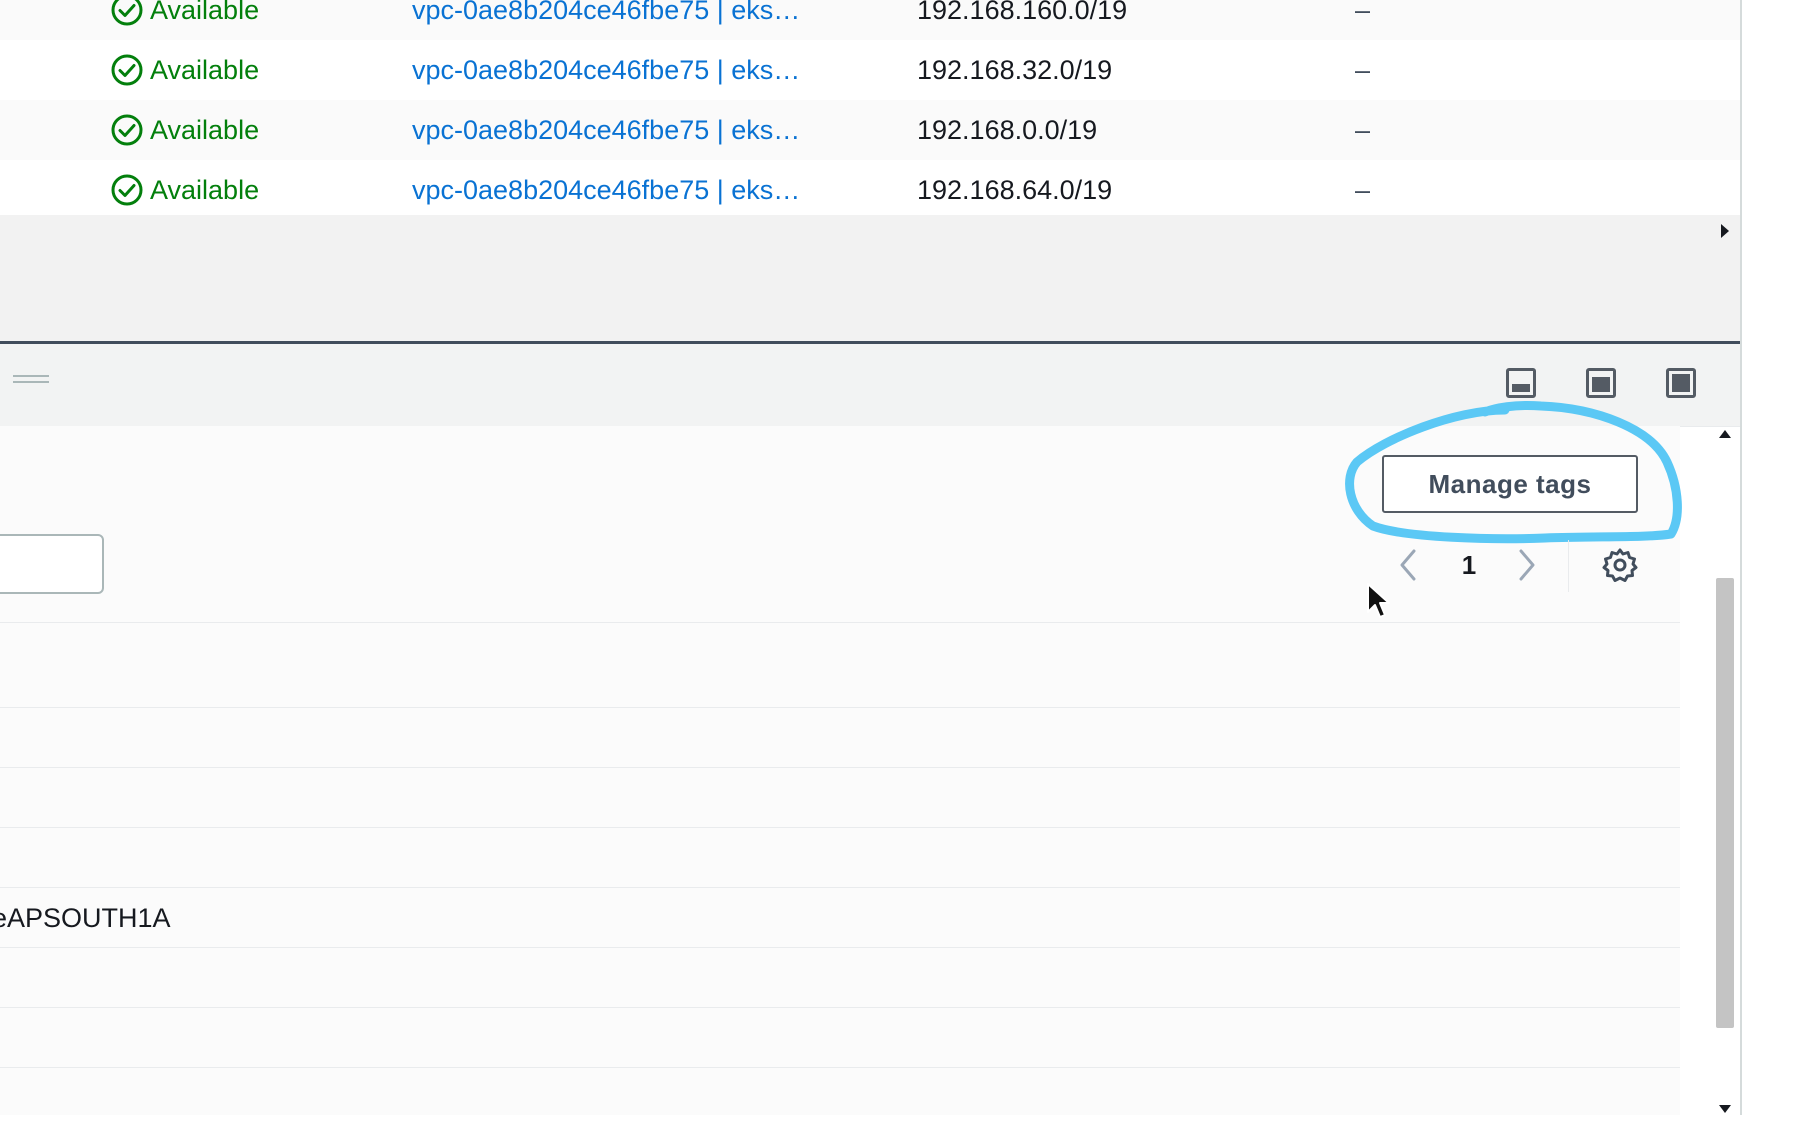 The height and width of the screenshot is (1127, 1812). I want to click on filter-input, so click(52, 564).